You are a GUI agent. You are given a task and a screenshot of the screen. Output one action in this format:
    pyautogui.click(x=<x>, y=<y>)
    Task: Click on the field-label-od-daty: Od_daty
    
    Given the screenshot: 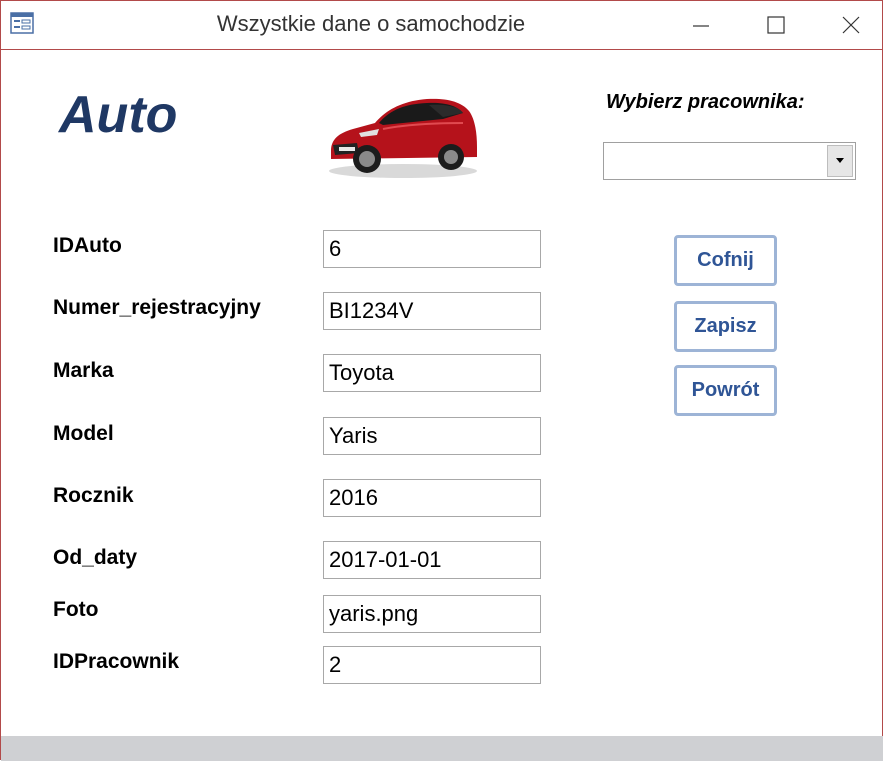 What is the action you would take?
    pyautogui.click(x=95, y=557)
    